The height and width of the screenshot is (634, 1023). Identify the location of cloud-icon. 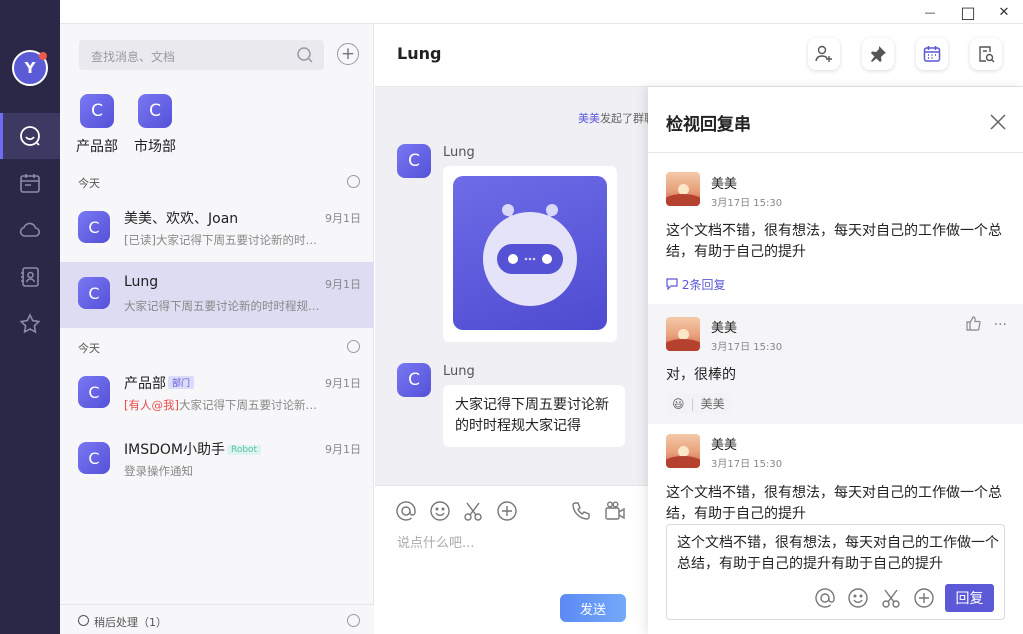
(30, 229).